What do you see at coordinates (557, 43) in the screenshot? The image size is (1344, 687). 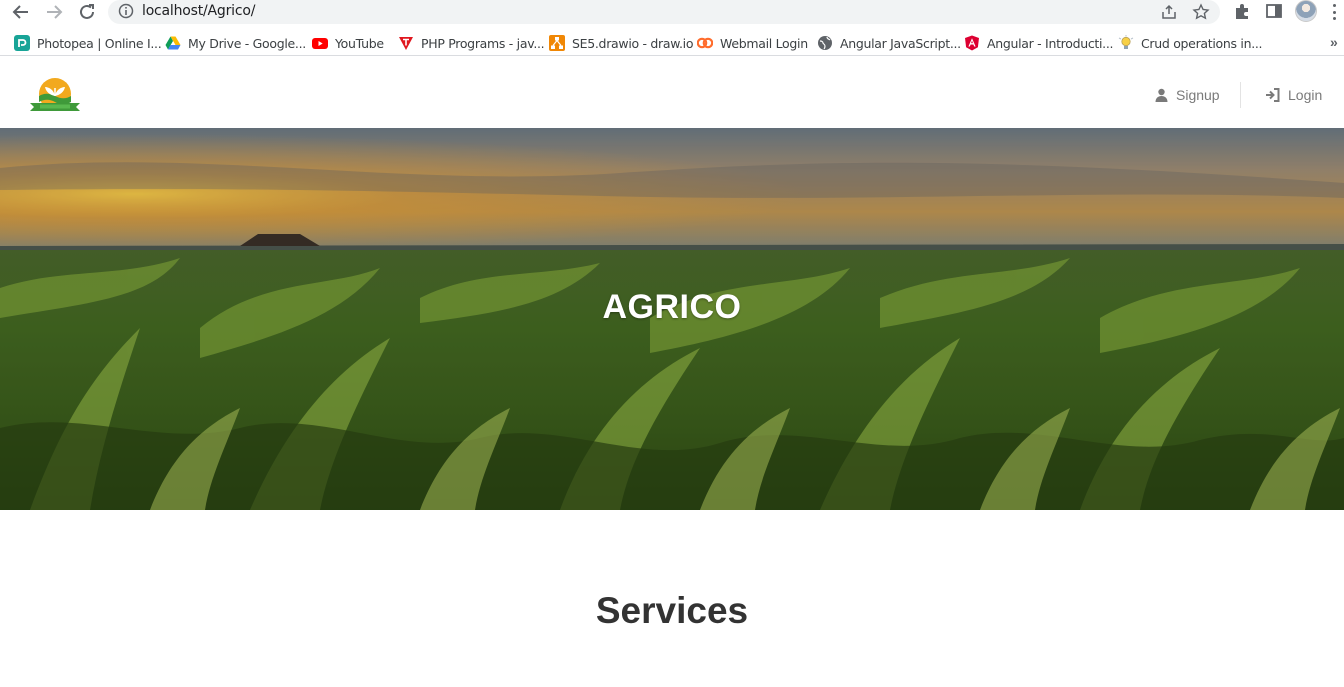 I see `drawio-icon` at bounding box center [557, 43].